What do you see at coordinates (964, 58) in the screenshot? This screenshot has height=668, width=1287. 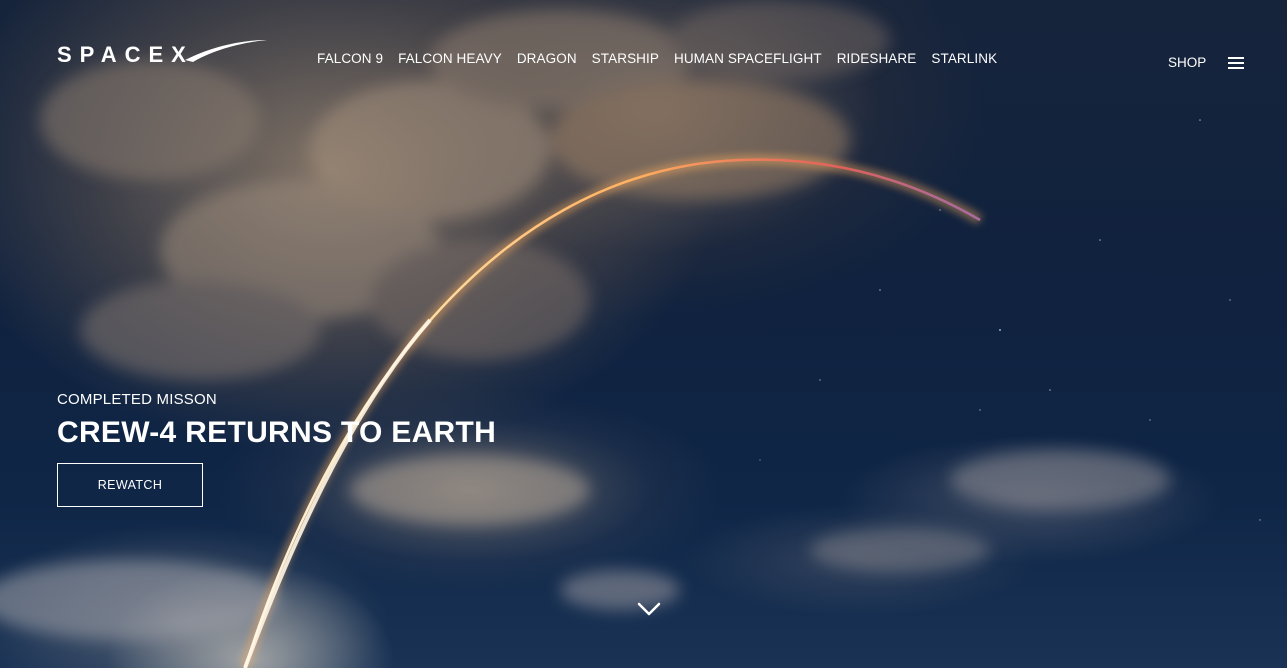 I see `nav-item-starlink: STARLINK` at bounding box center [964, 58].